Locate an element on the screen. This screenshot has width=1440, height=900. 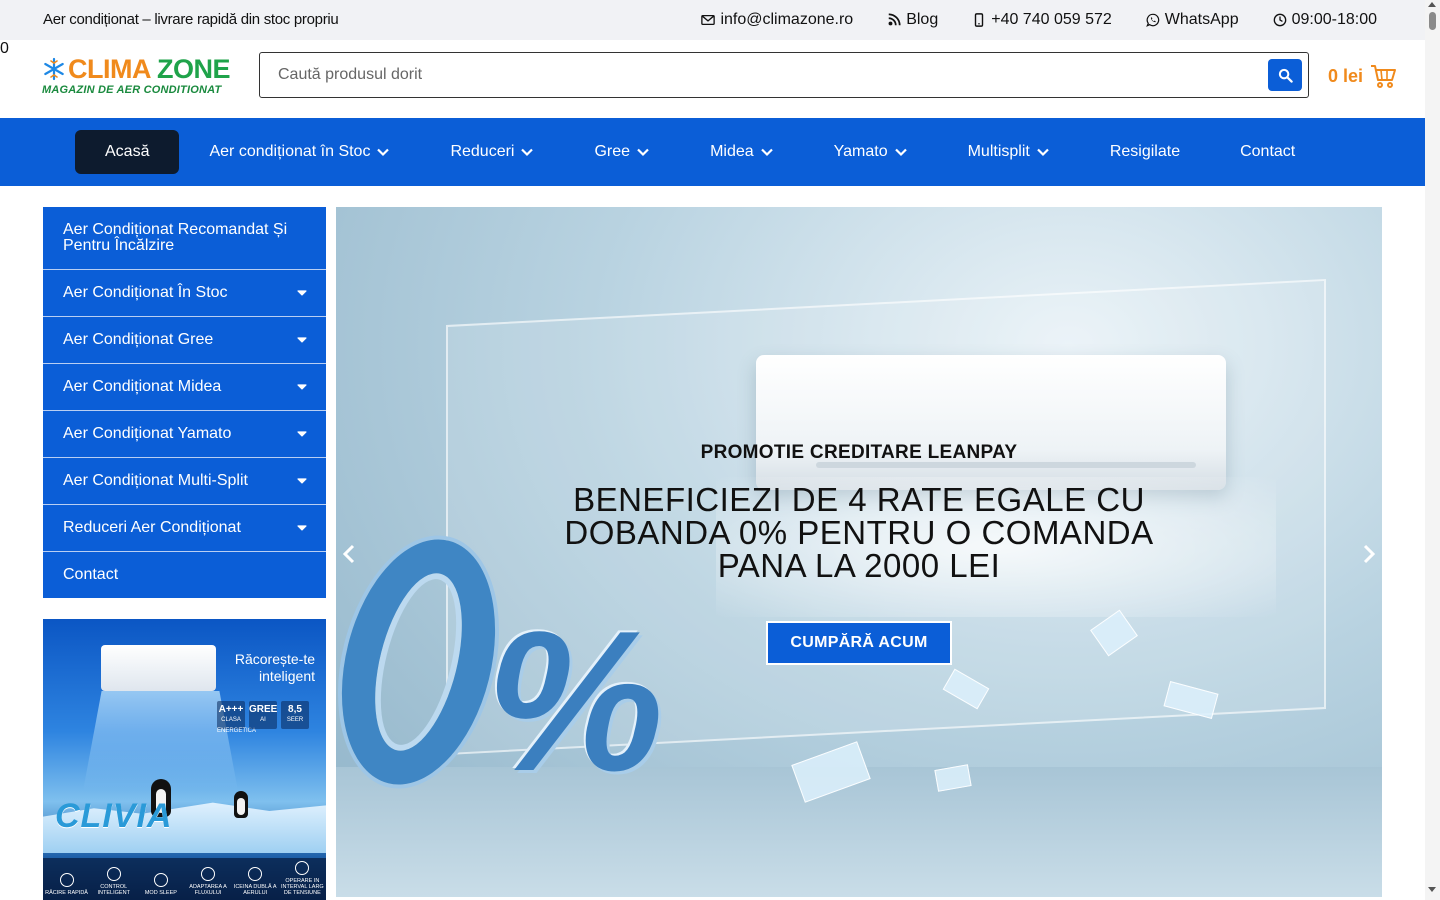
sidebar-item-in-stoc: Aer Condiționat În Stoc is located at coordinates (184, 293).